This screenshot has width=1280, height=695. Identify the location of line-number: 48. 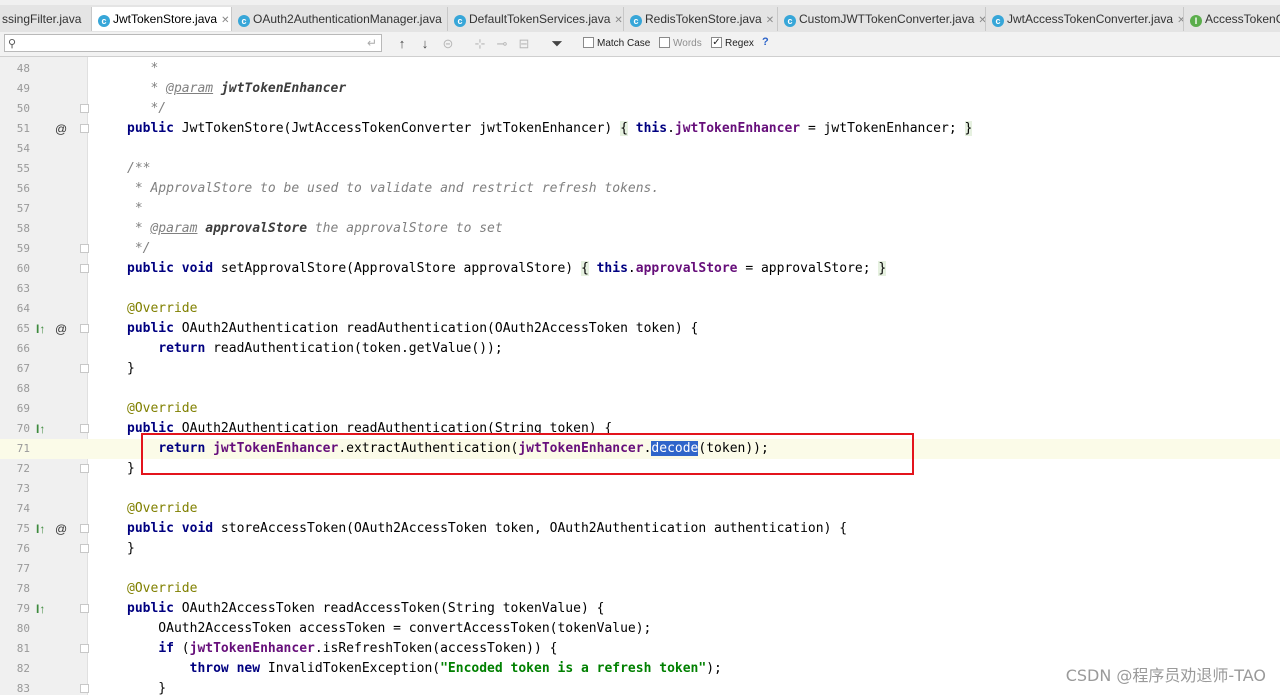
(23, 68).